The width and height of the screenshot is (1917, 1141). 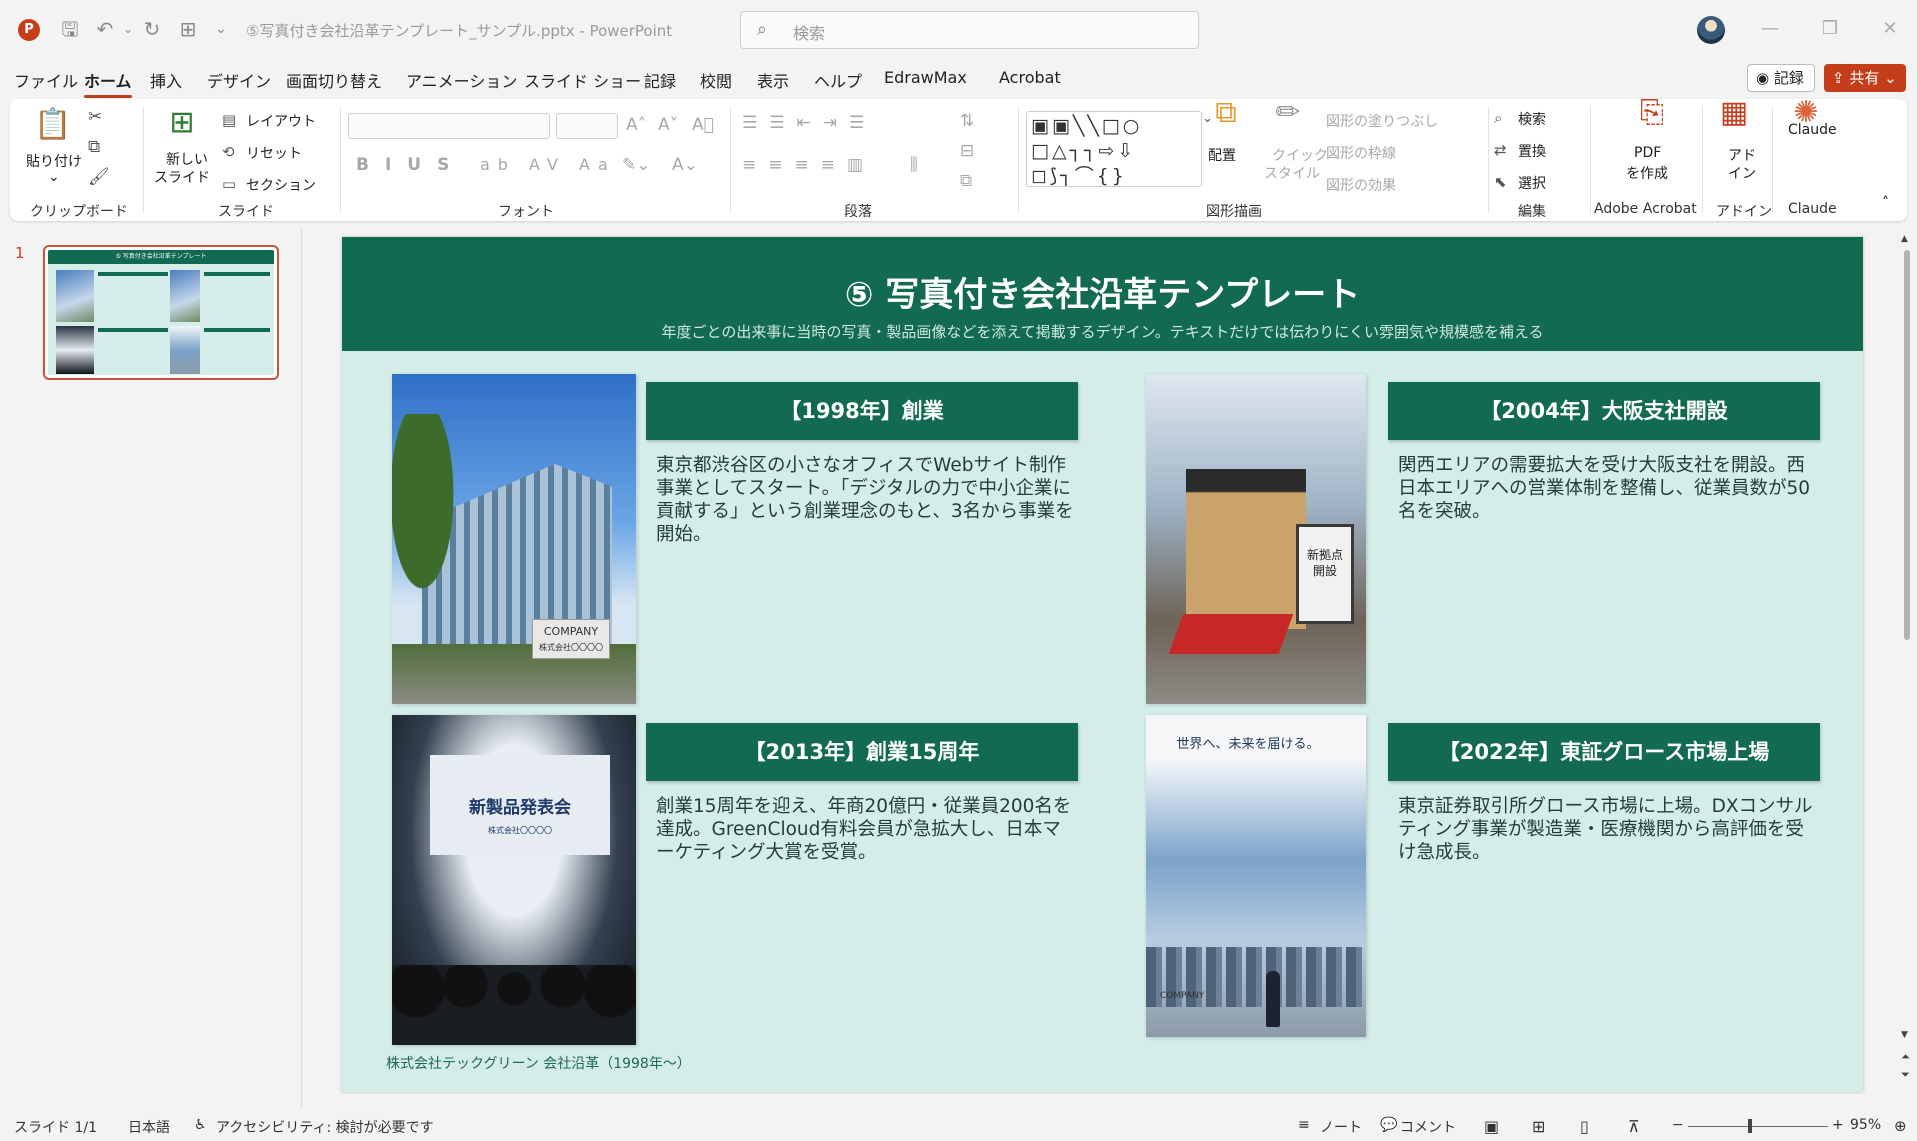 I want to click on reading-view-icon: ▯, so click(x=1584, y=1126).